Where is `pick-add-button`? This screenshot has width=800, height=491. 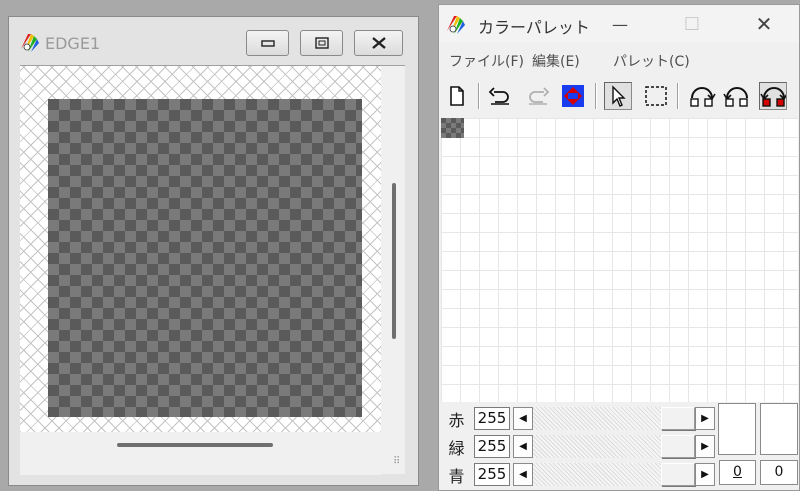
pick-add-button is located at coordinates (737, 96).